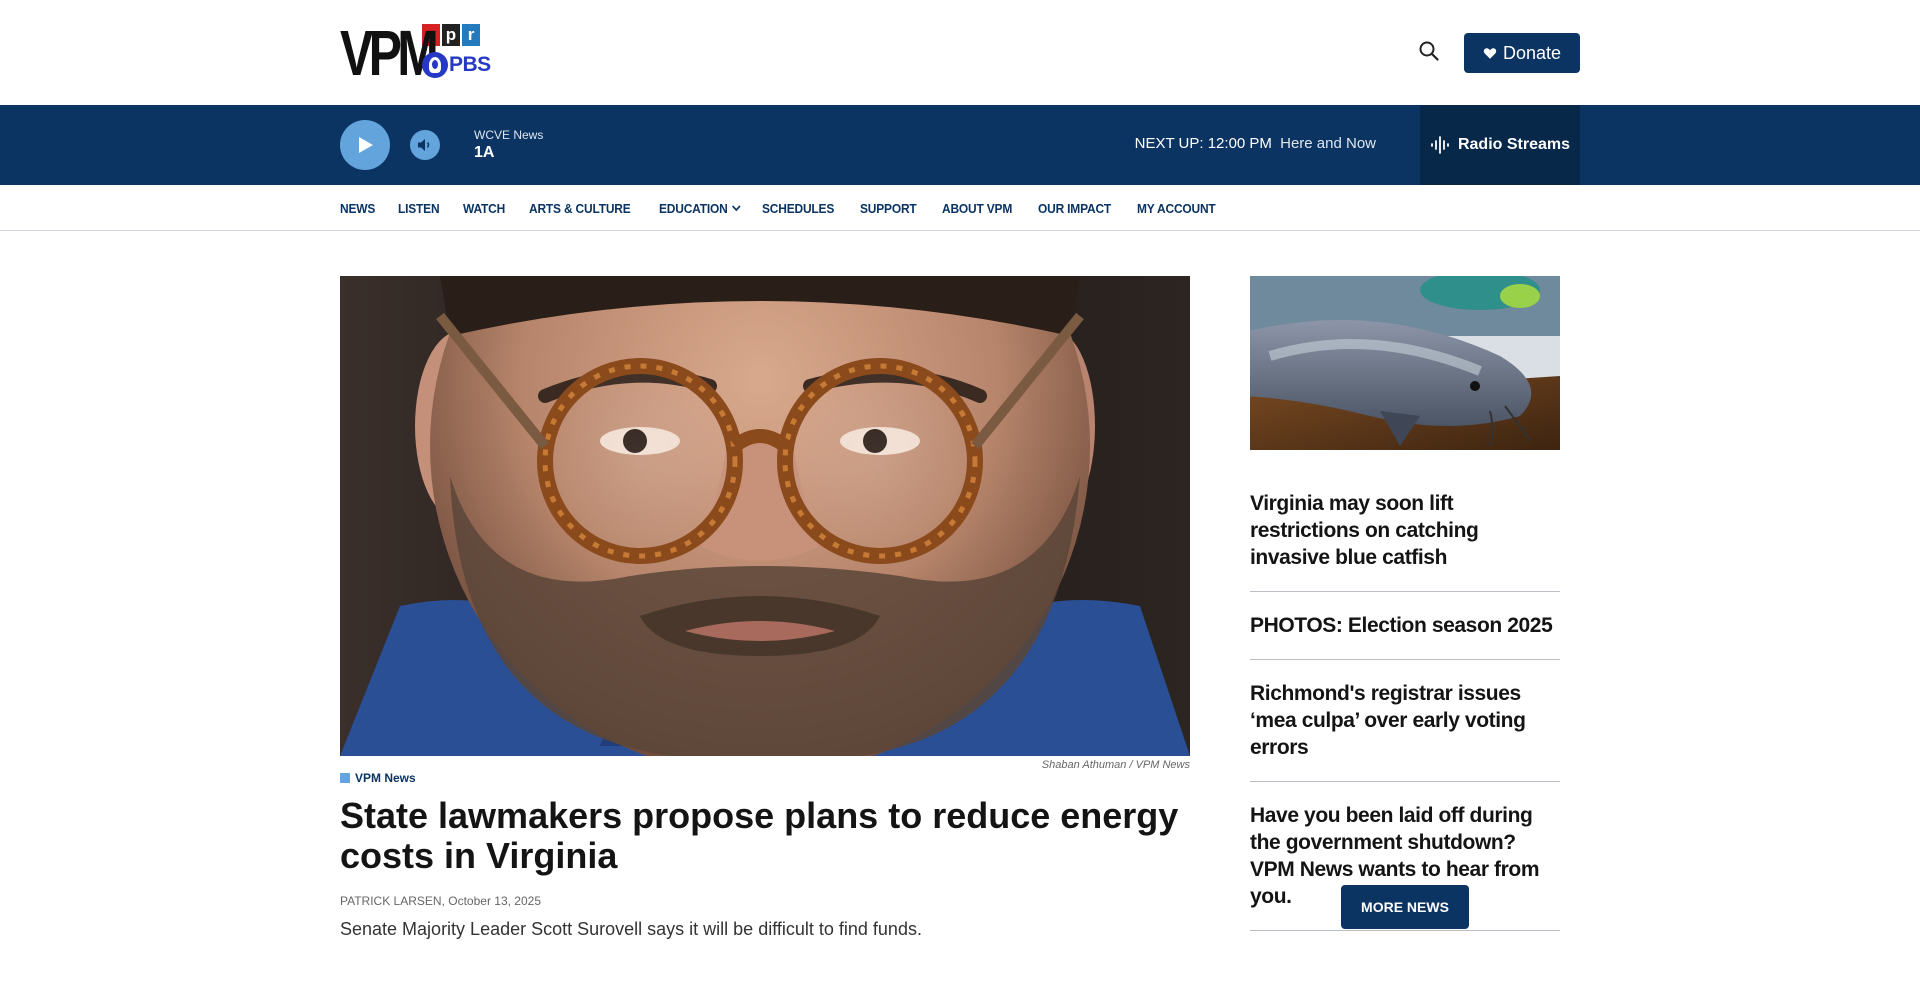 Image resolution: width=1920 pixels, height=993 pixels. What do you see at coordinates (508, 146) in the screenshot?
I see `now-playing: WCVE News 1A` at bounding box center [508, 146].